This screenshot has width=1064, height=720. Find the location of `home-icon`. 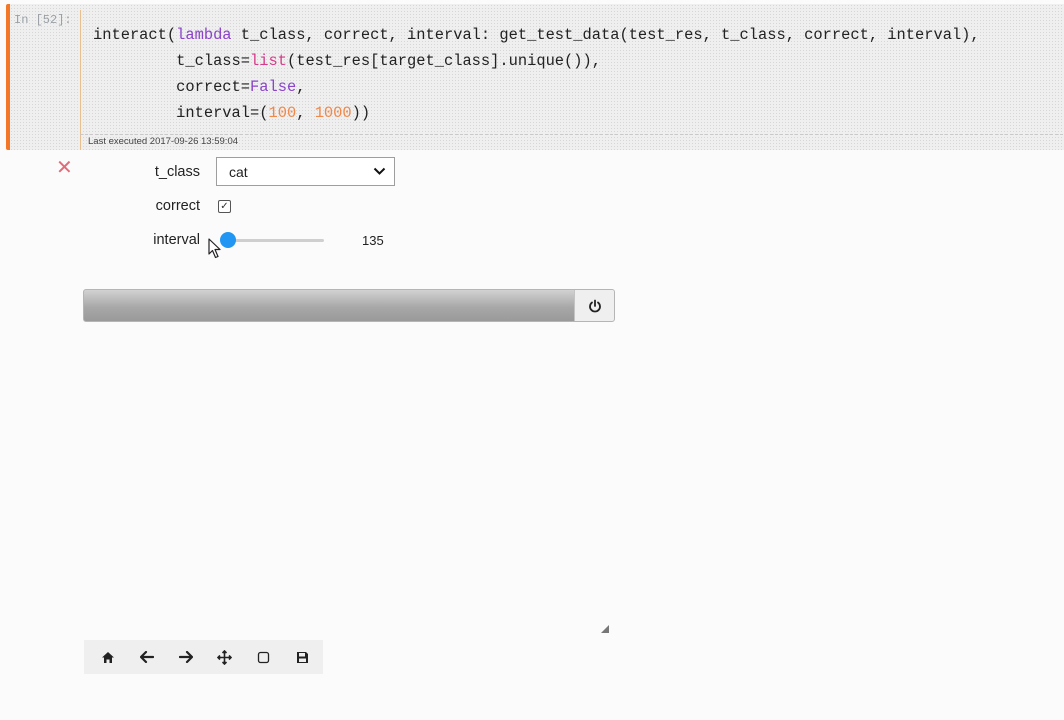

home-icon is located at coordinates (107, 657).